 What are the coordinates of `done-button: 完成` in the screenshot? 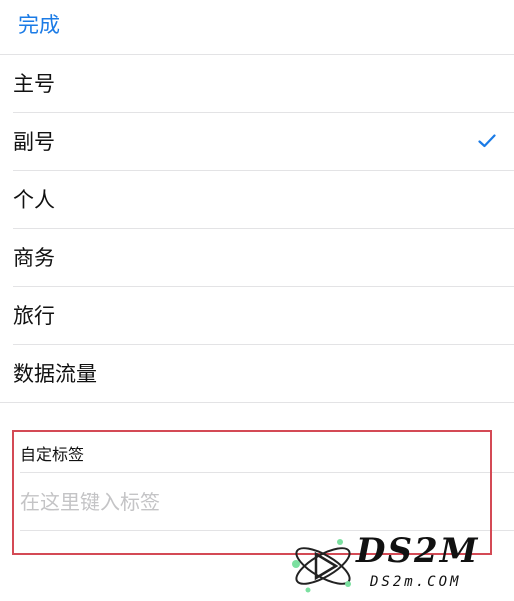 It's located at (39, 25).